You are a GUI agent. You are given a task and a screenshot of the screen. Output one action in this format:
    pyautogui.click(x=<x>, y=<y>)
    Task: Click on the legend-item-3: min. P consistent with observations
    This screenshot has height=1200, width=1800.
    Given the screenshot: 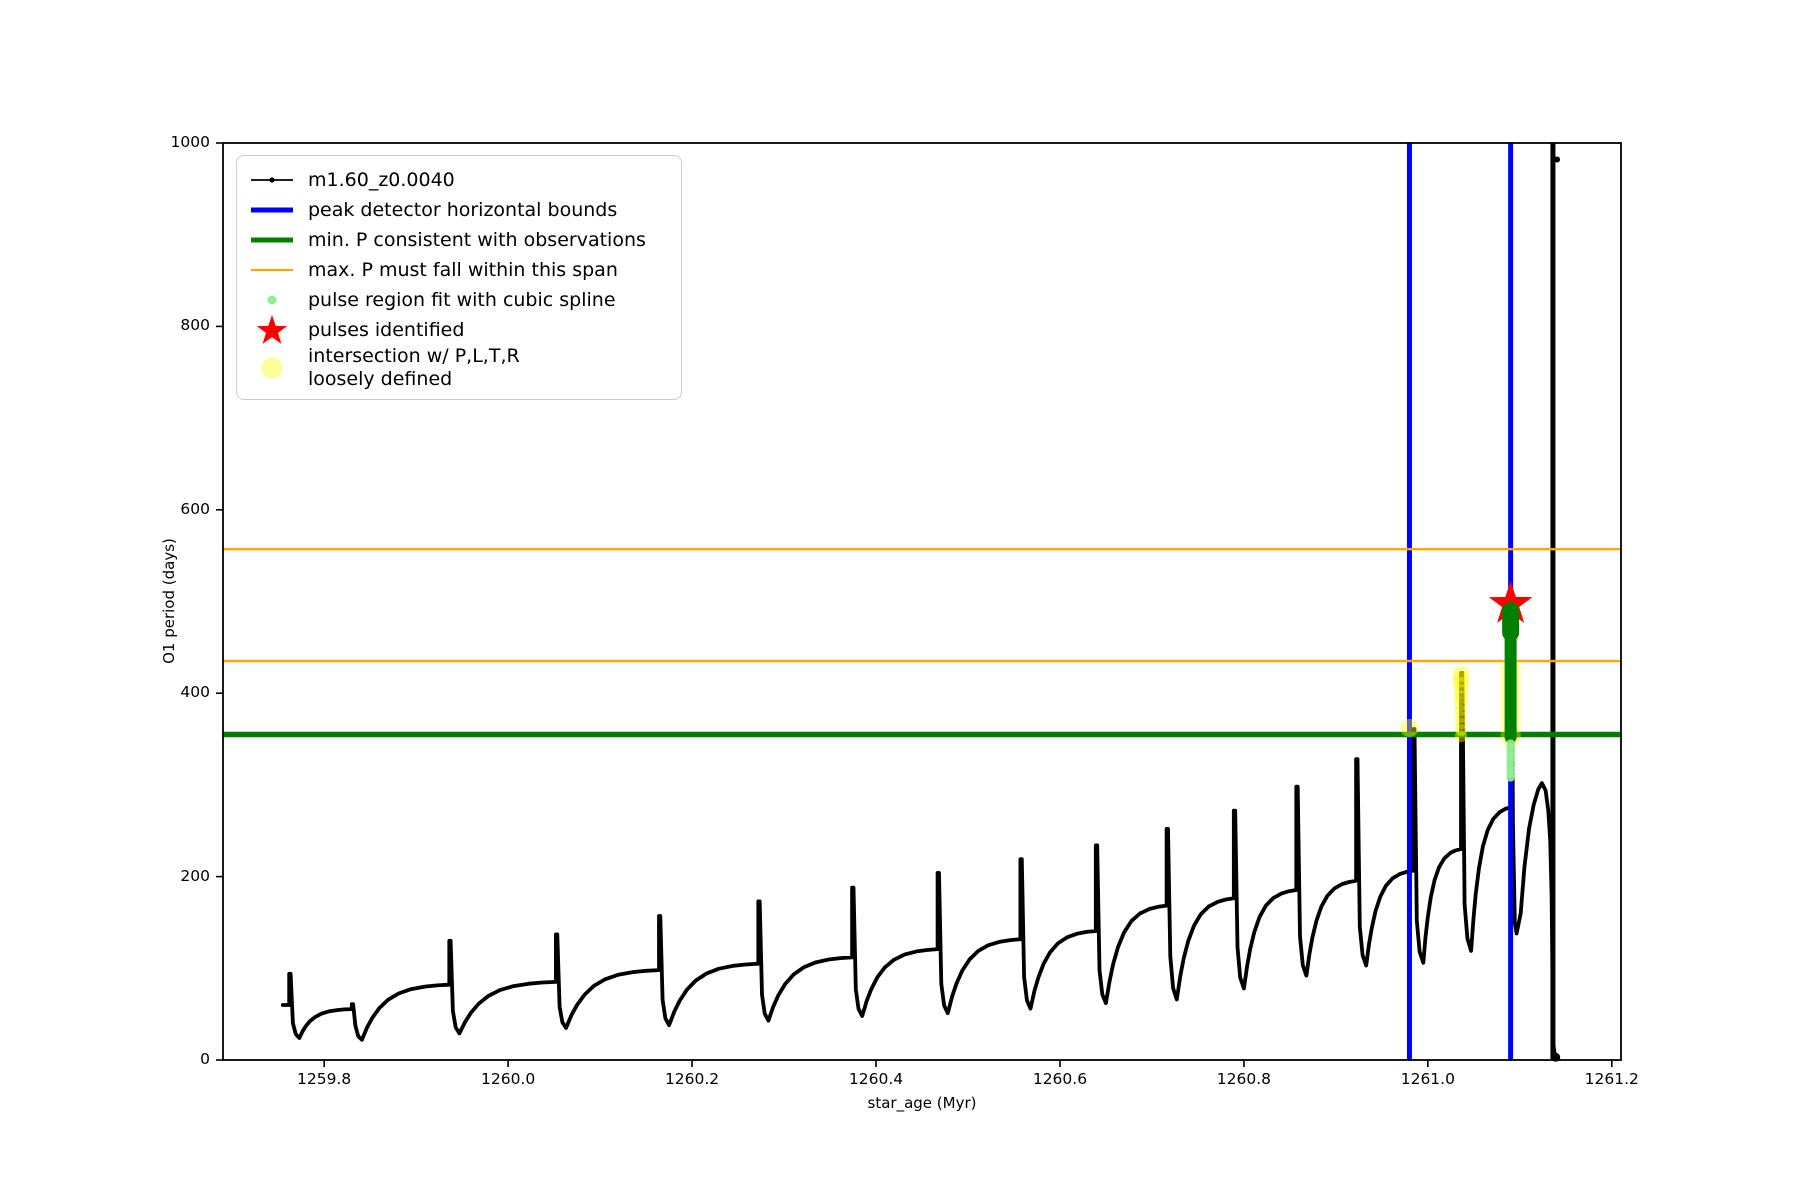 What is the action you would take?
    pyautogui.click(x=460, y=240)
    